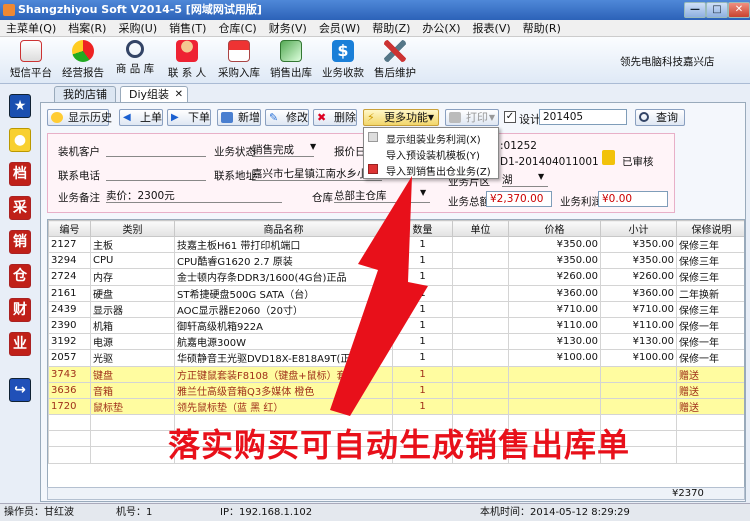 This screenshot has width=750, height=521. Describe the element at coordinates (554, 374) in the screenshot. I see `cell-price` at that location.